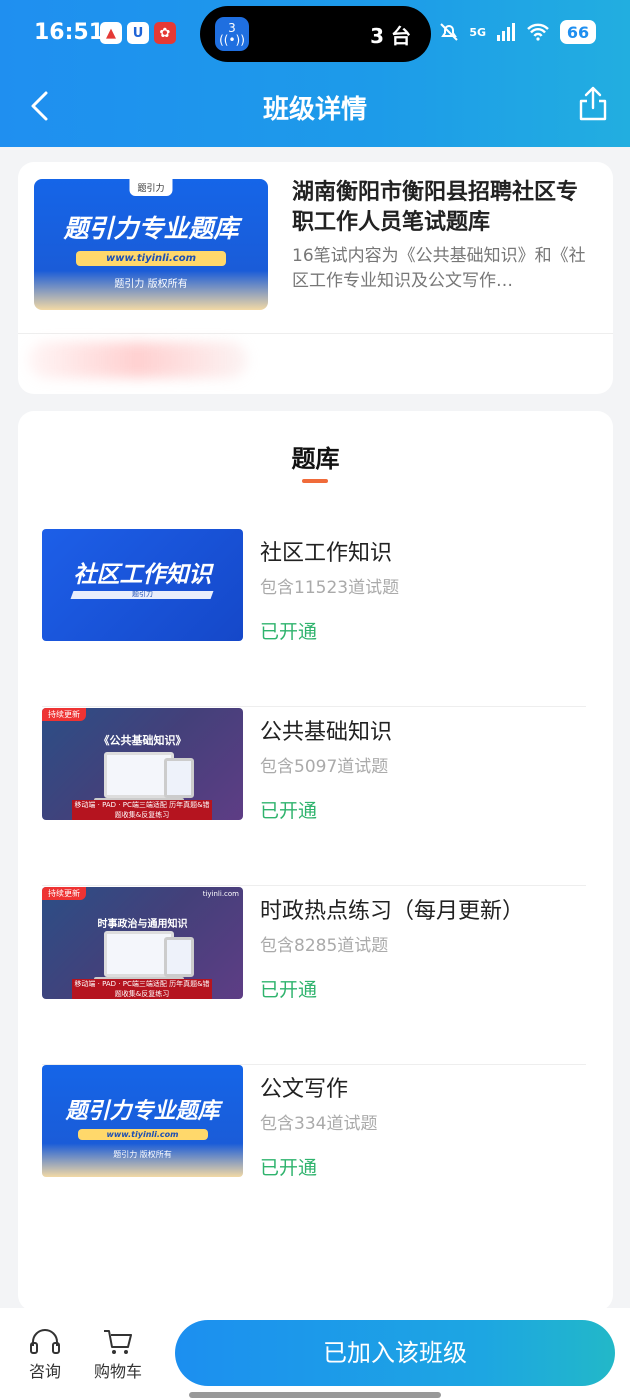  I want to click on app-notification-icon: U, so click(138, 33).